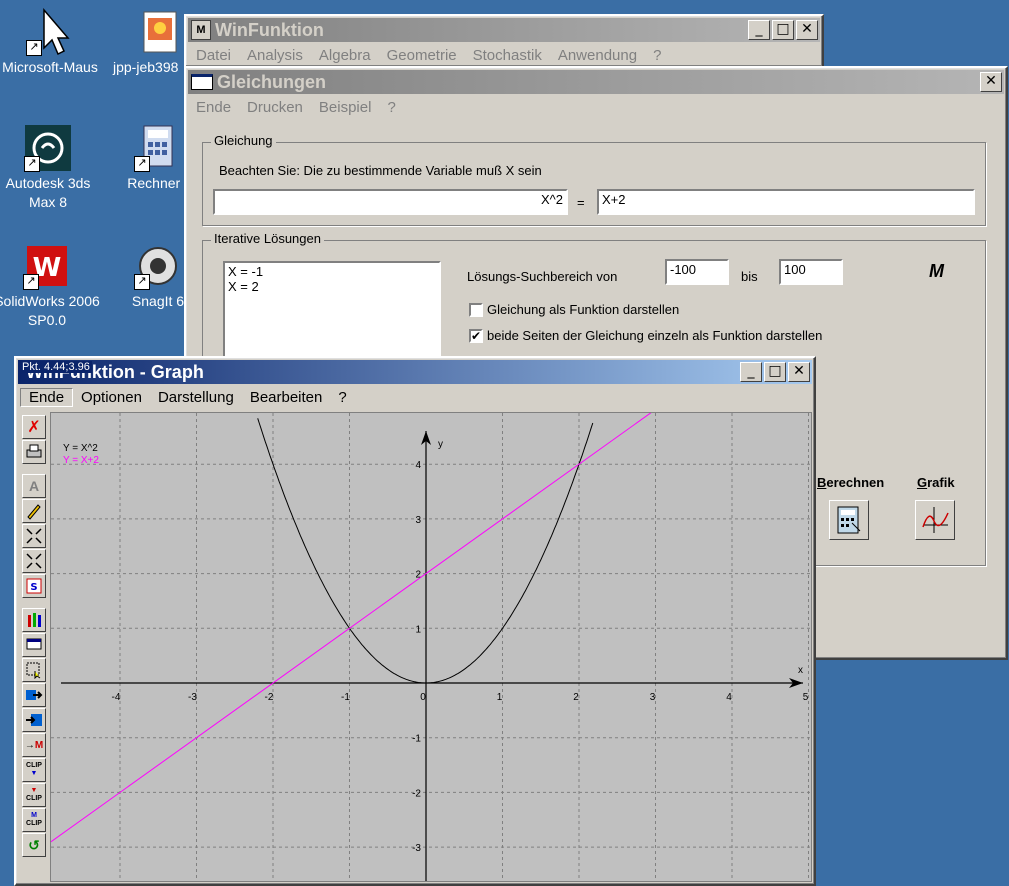  What do you see at coordinates (34, 670) in the screenshot?
I see `select-icon` at bounding box center [34, 670].